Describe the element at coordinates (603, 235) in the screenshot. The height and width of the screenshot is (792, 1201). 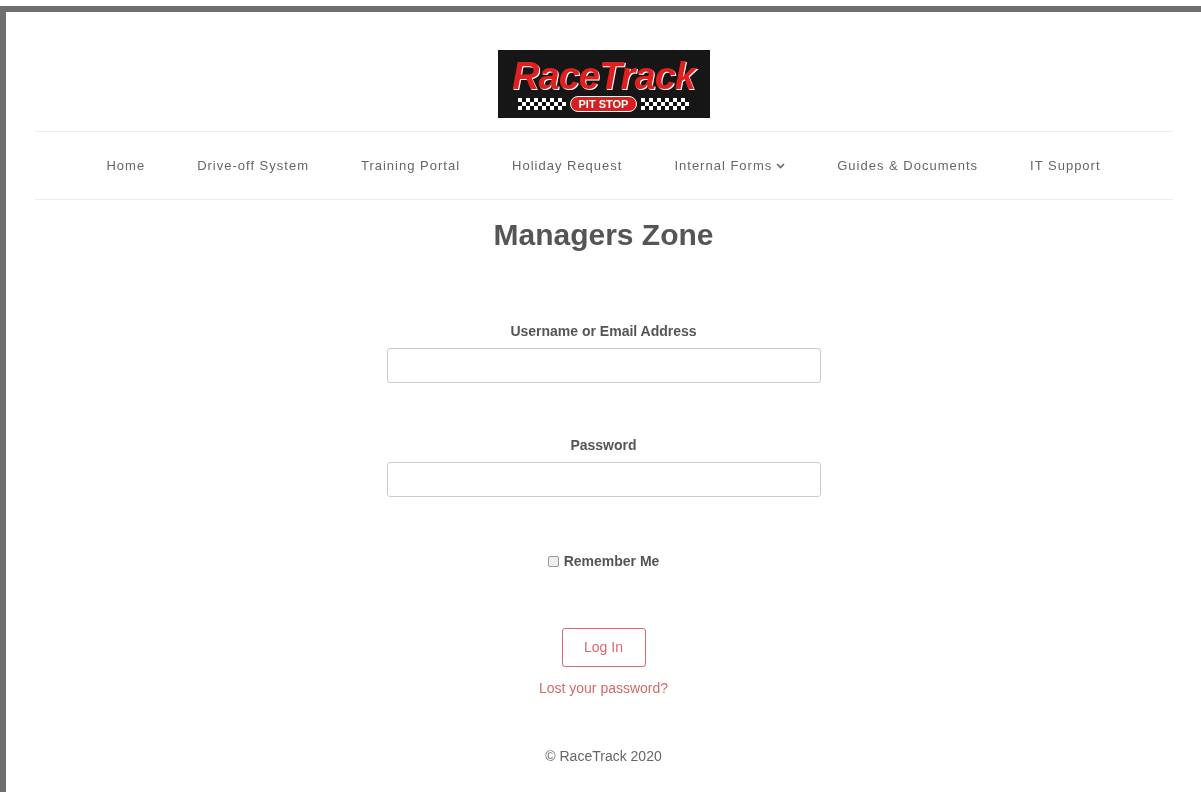
I see `page-title: Managers Zone` at that location.